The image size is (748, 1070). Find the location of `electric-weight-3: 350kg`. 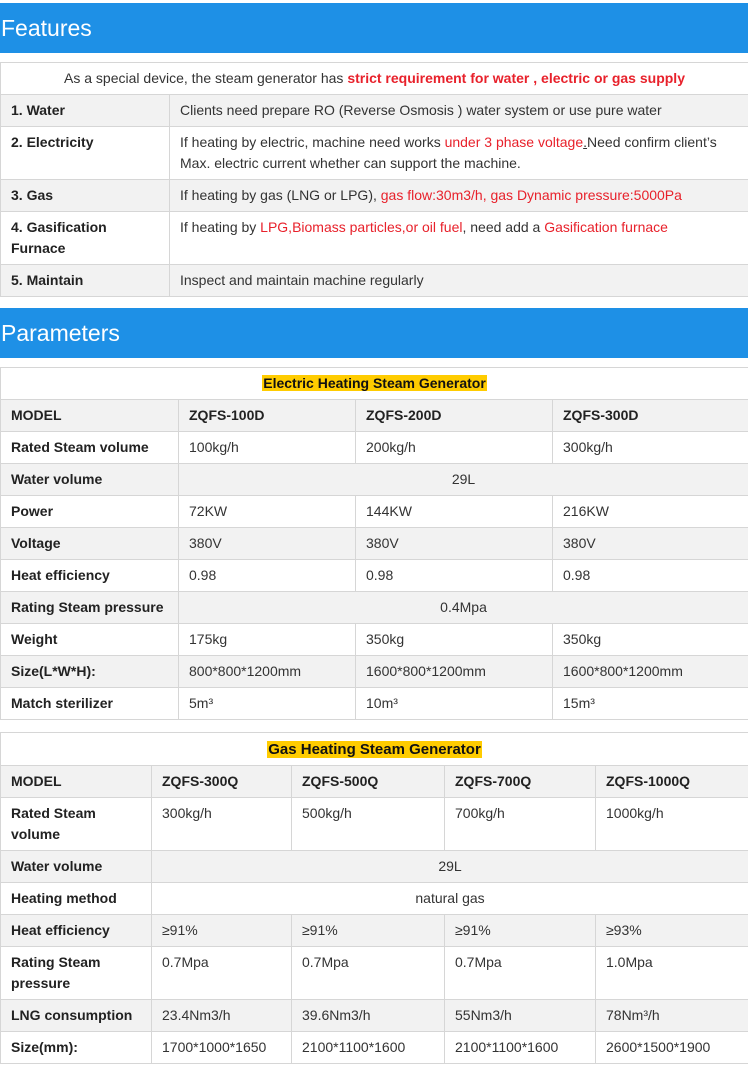

electric-weight-3: 350kg is located at coordinates (649, 639).